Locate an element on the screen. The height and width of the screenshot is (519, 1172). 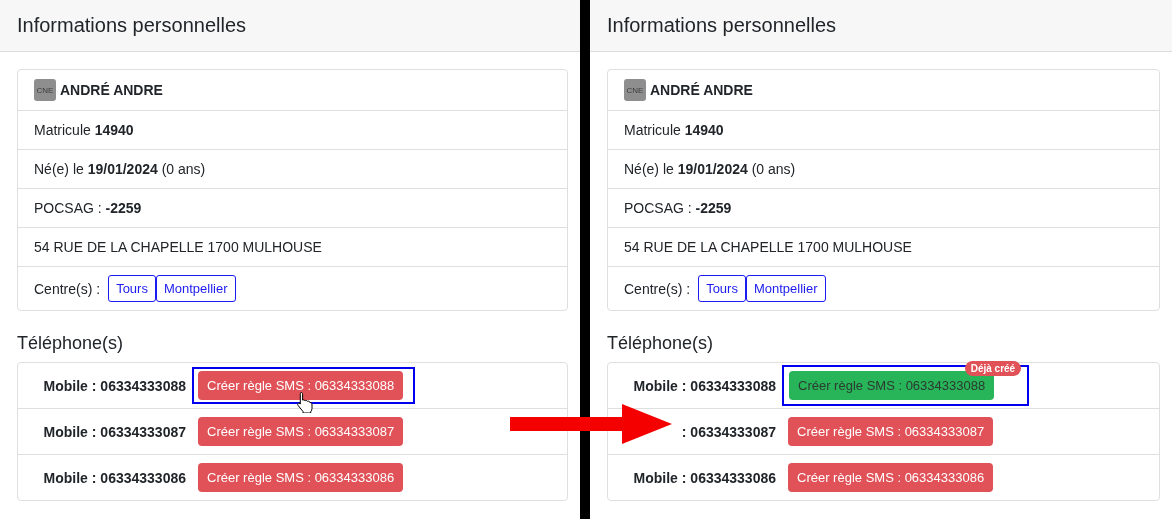
create-sms-rule-button: Créer règle SMS : 06334333088 is located at coordinates (301, 385).